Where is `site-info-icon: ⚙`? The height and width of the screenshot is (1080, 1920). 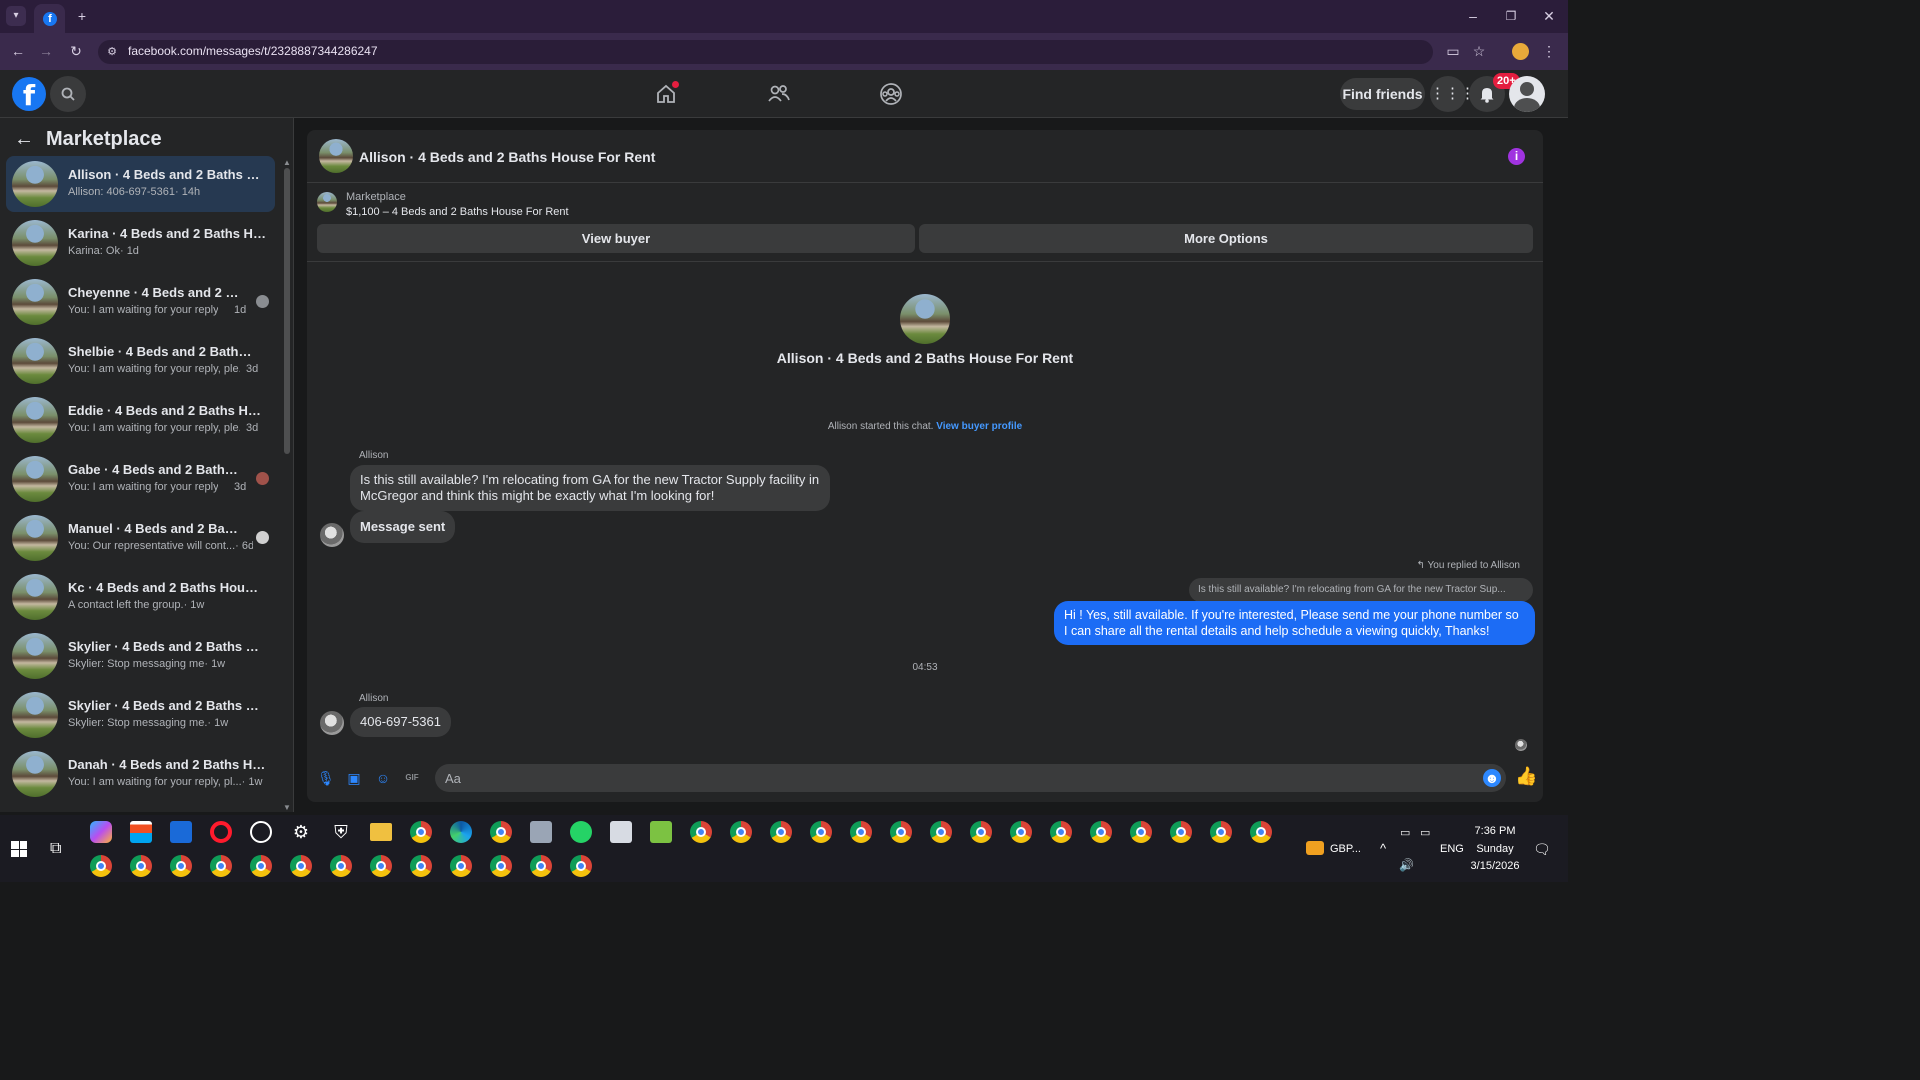
site-info-icon: ⚙ is located at coordinates (112, 52).